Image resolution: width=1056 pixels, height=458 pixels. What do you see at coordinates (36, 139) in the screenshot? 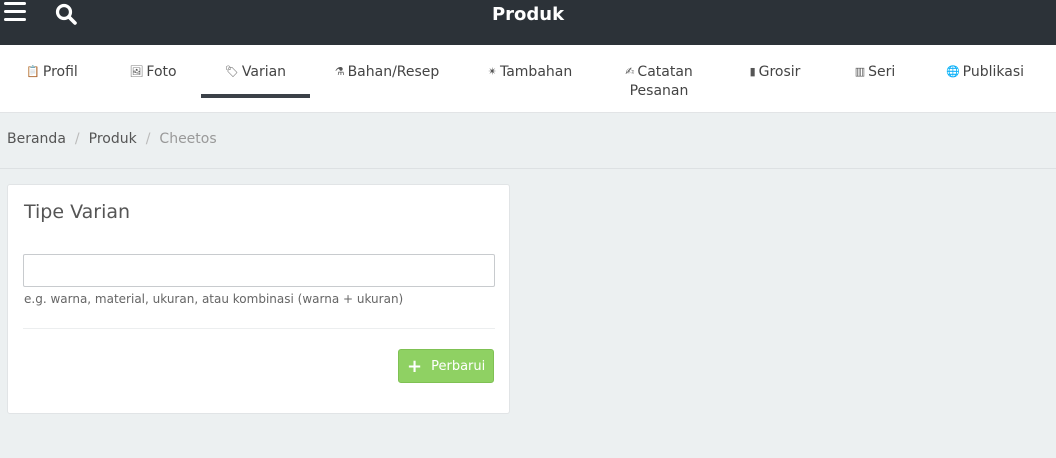
I see `breadcrumb-link-beranda: Beranda` at bounding box center [36, 139].